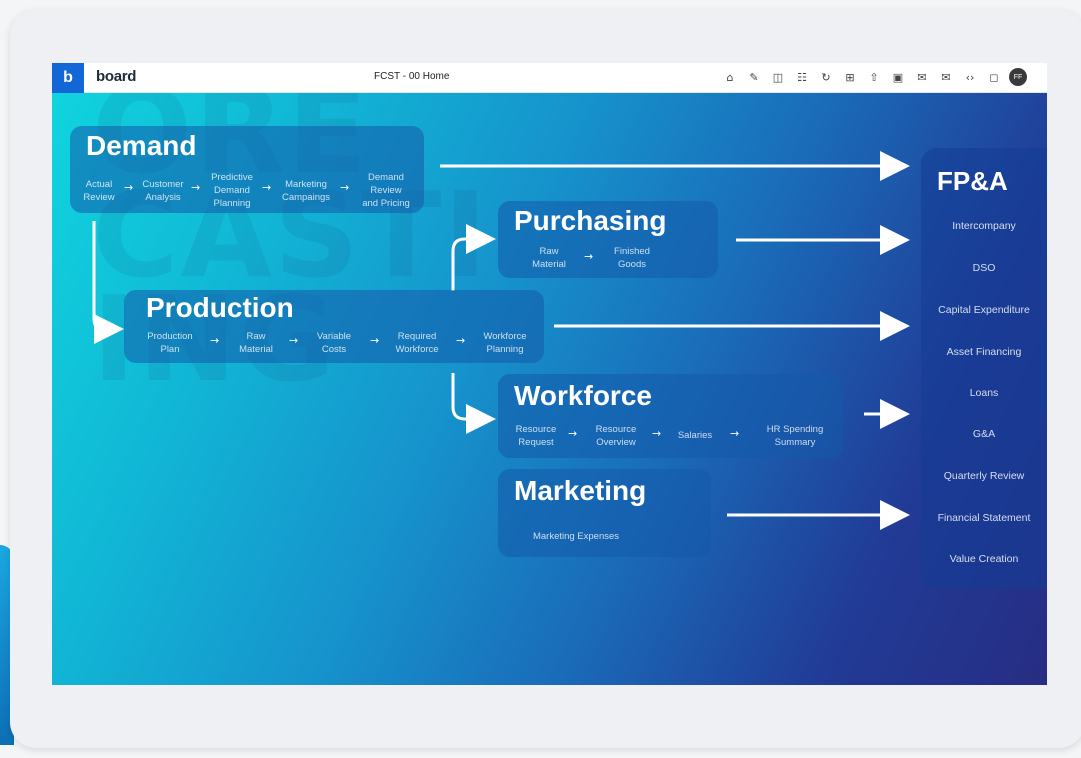 The image size is (1081, 758). What do you see at coordinates (946, 77) in the screenshot?
I see `mail-icon: ✉` at bounding box center [946, 77].